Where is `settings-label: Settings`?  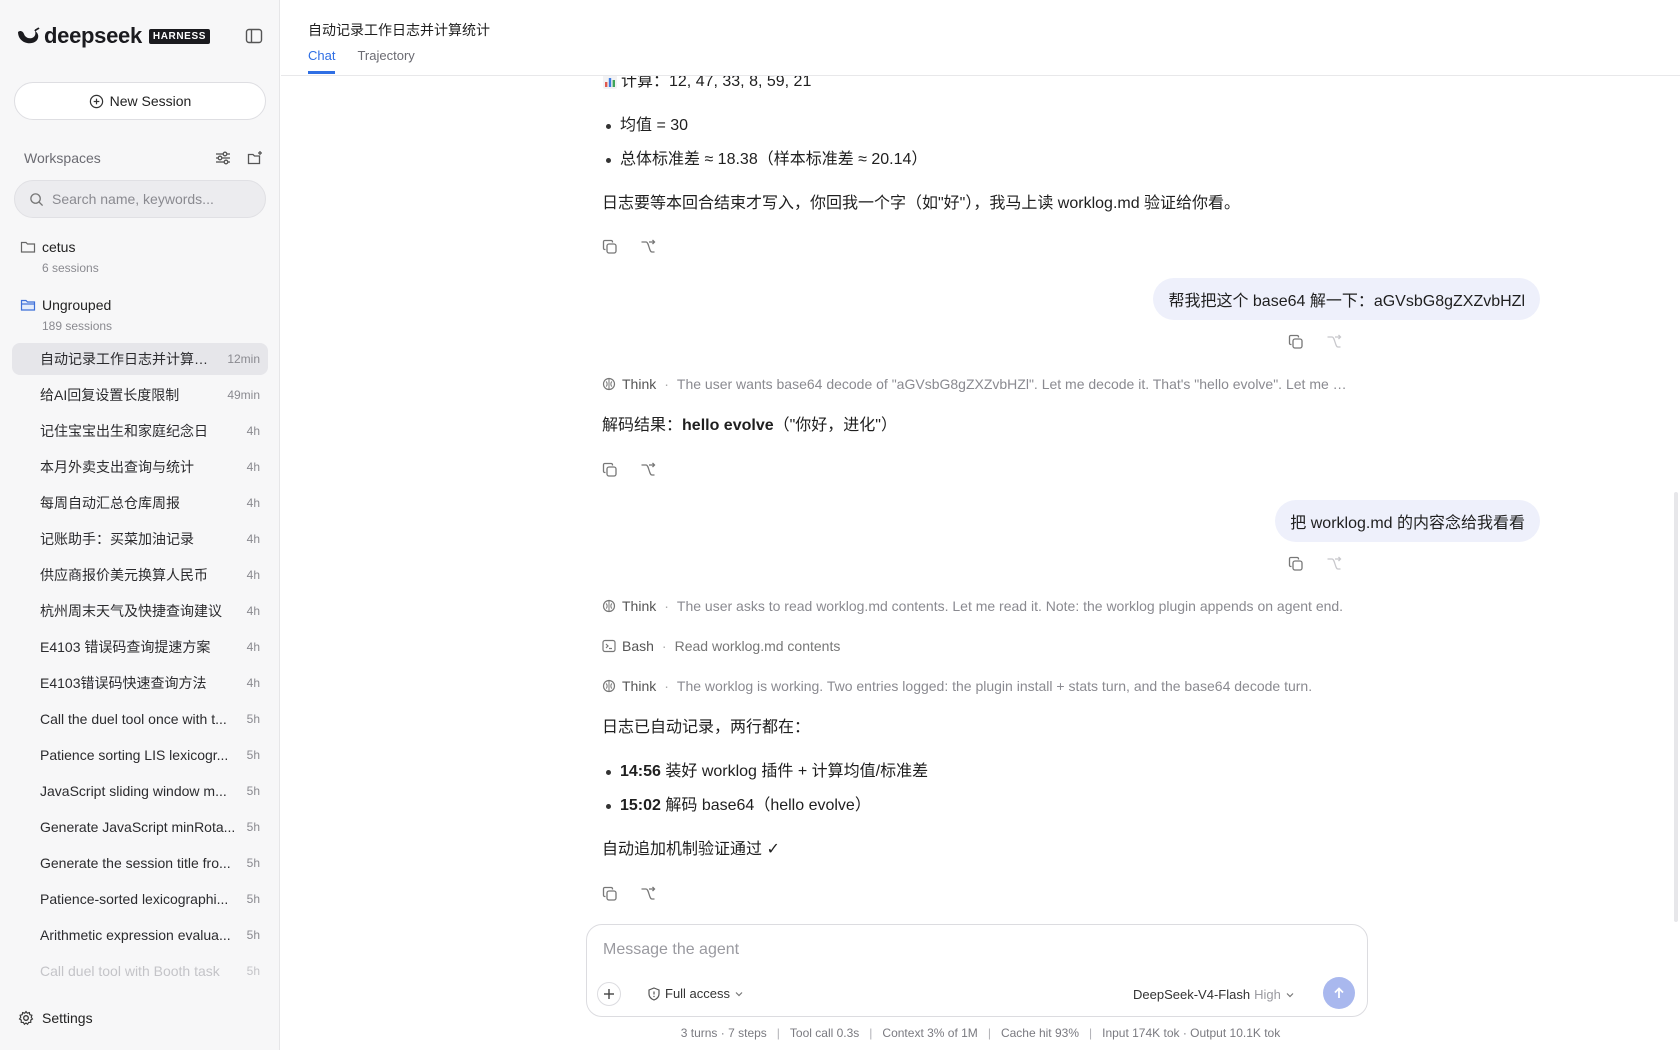 settings-label: Settings is located at coordinates (67, 1018).